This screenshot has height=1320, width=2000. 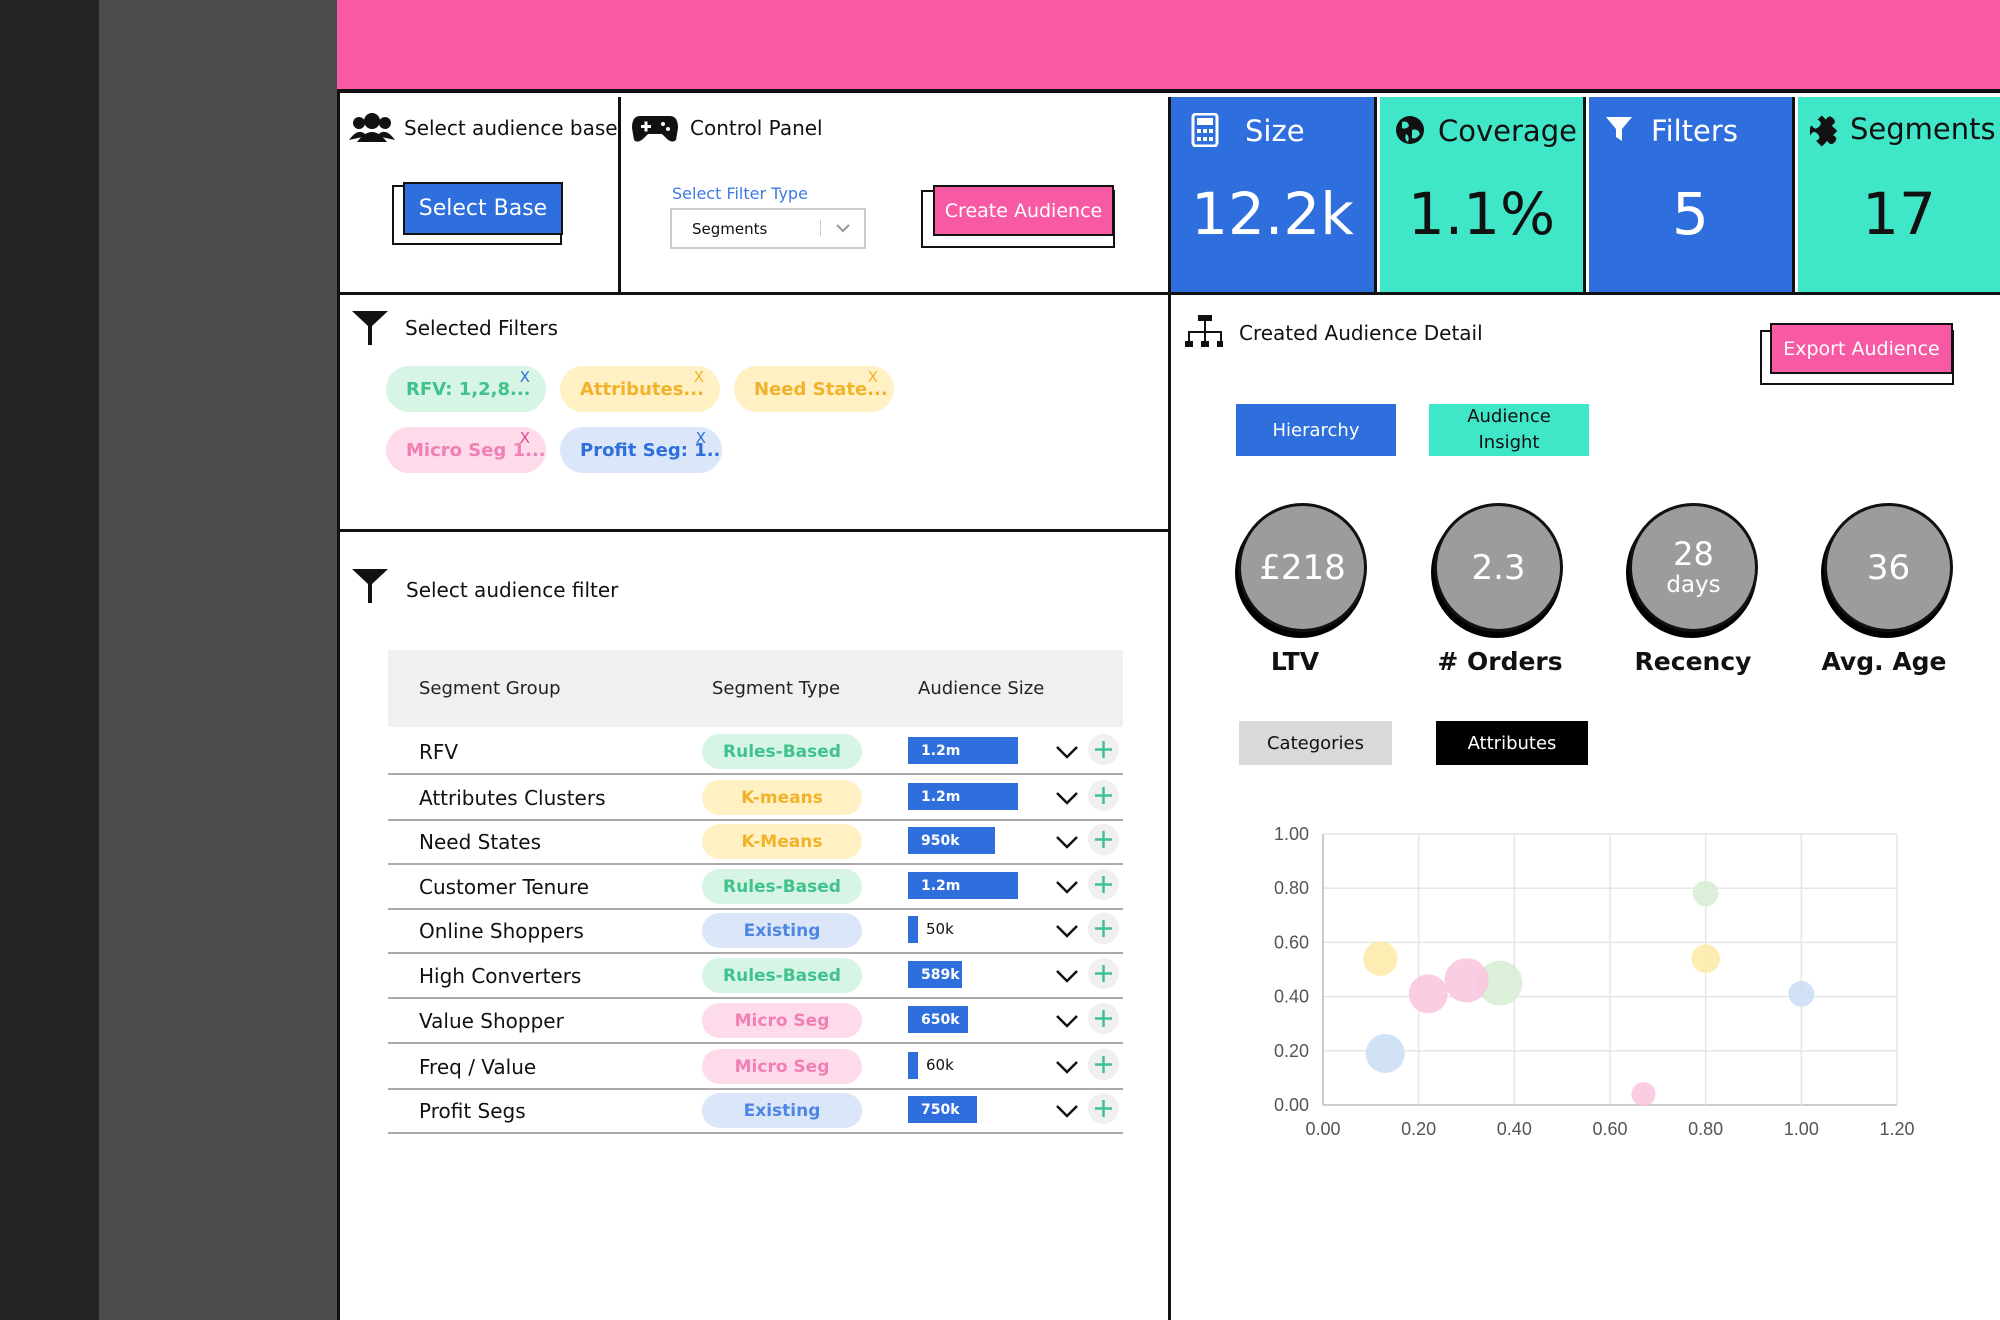 I want to click on audience-size-bar: 950k, so click(x=951, y=840).